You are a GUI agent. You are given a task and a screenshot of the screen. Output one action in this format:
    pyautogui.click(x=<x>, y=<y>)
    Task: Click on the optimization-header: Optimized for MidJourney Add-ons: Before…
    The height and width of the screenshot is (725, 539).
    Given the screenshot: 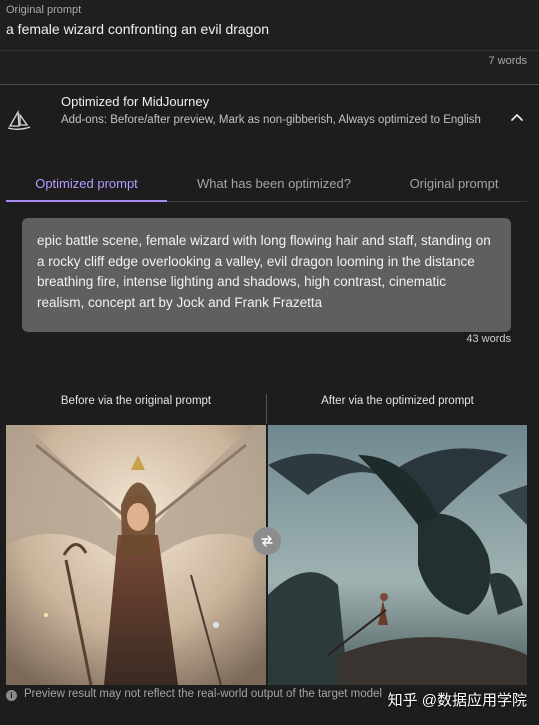 What is the action you would take?
    pyautogui.click(x=269, y=120)
    